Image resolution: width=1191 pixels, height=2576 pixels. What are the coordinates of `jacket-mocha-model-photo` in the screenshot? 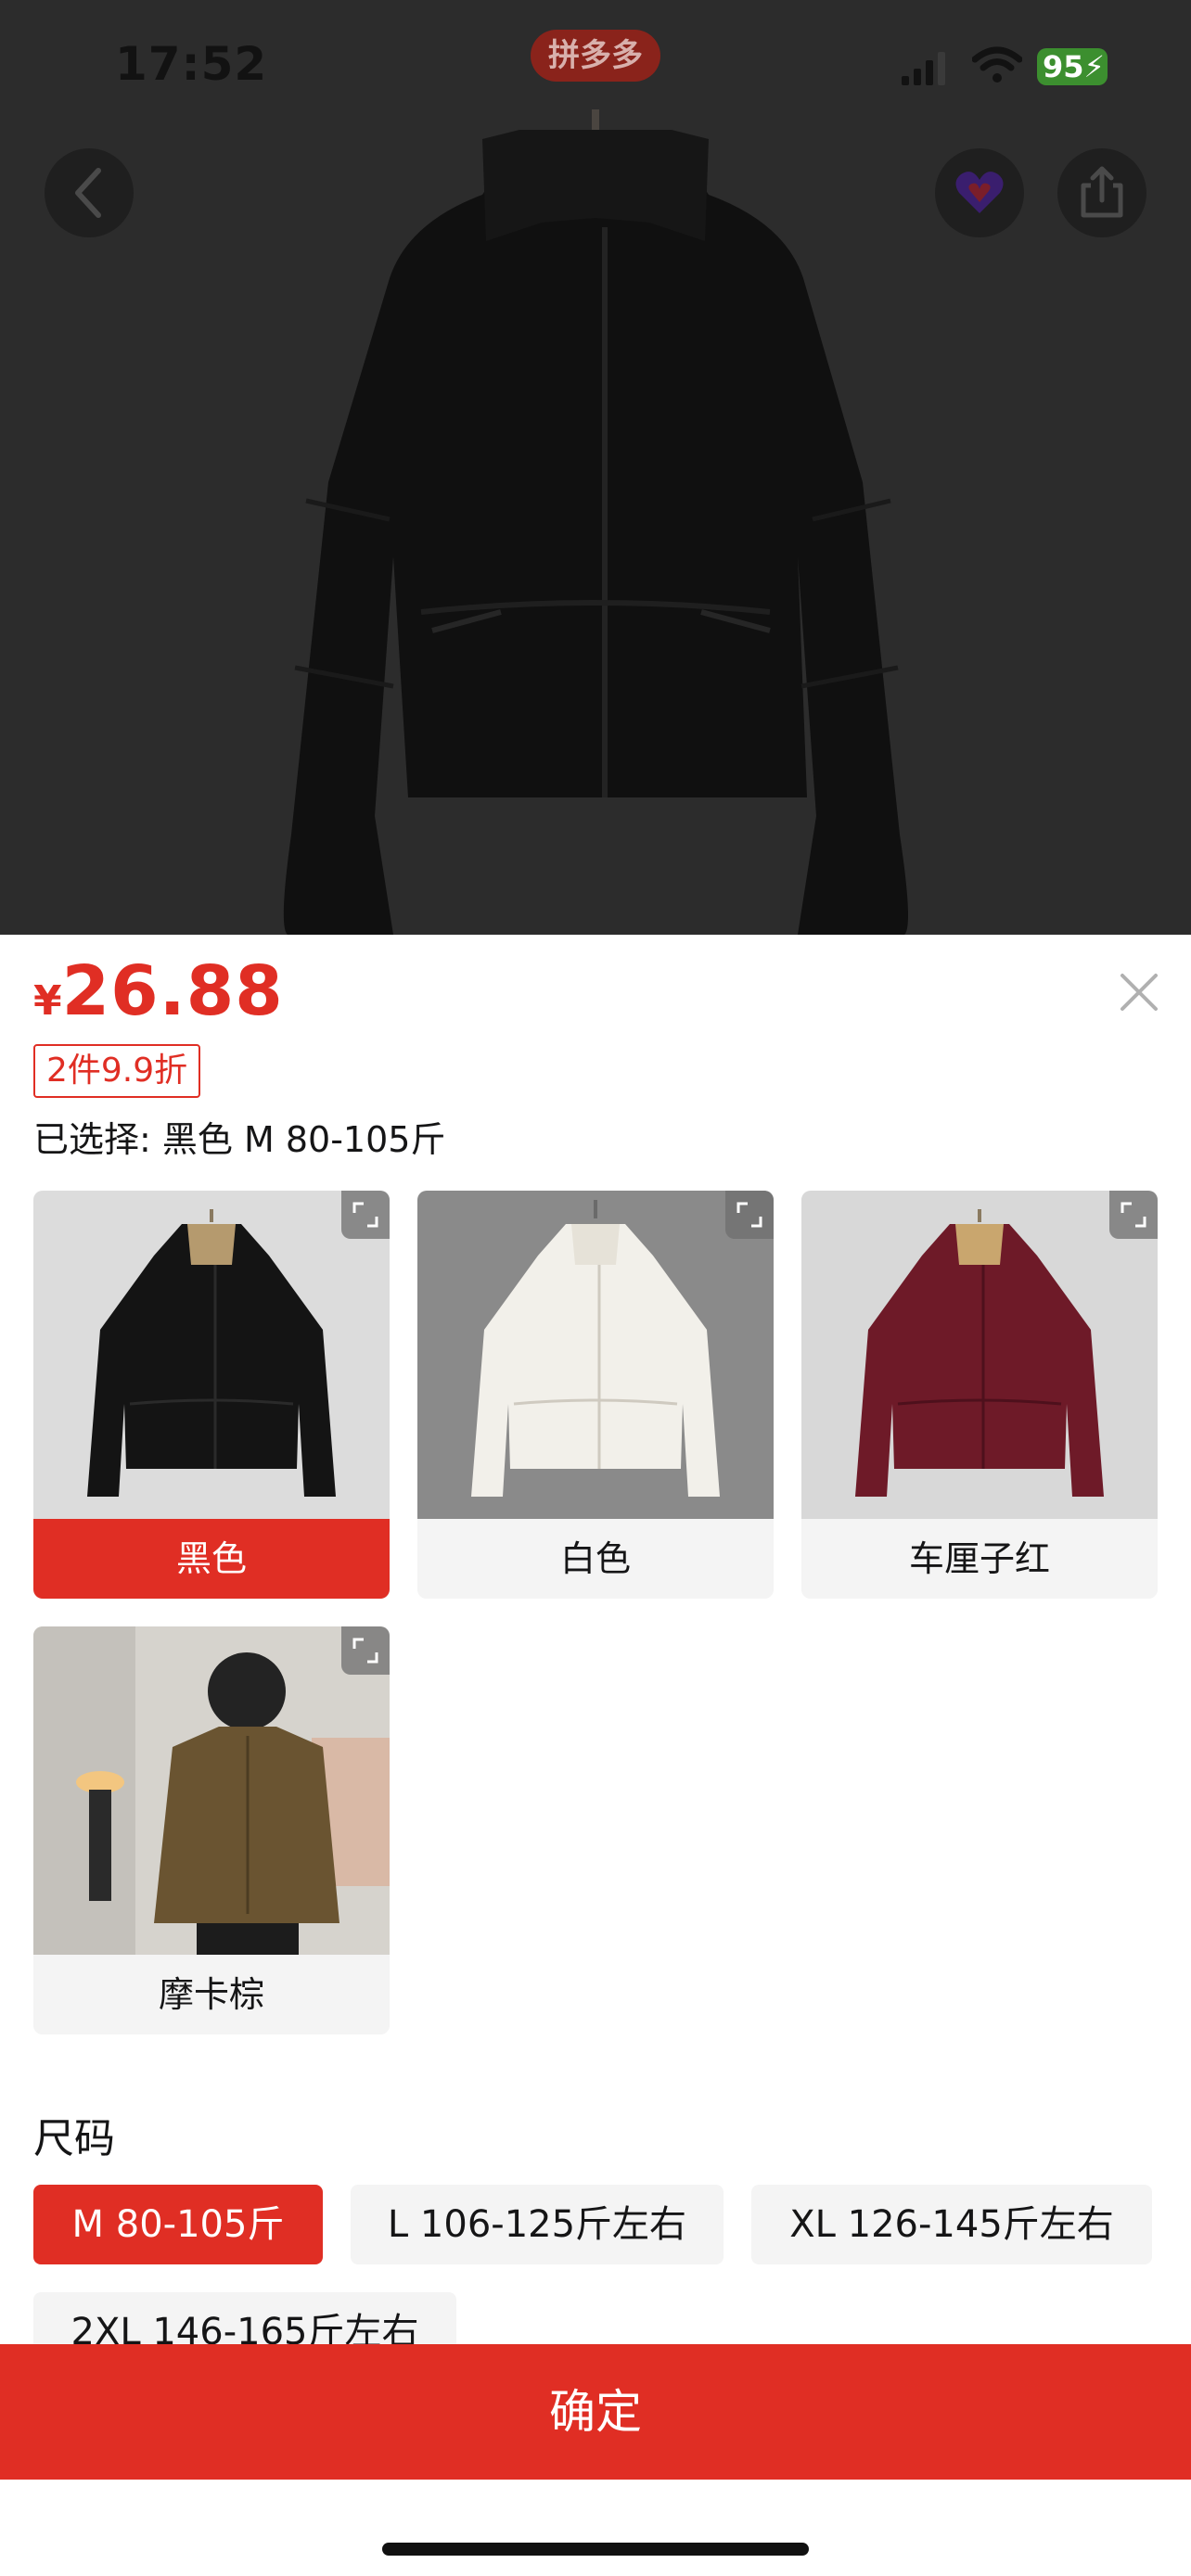 It's located at (211, 1791).